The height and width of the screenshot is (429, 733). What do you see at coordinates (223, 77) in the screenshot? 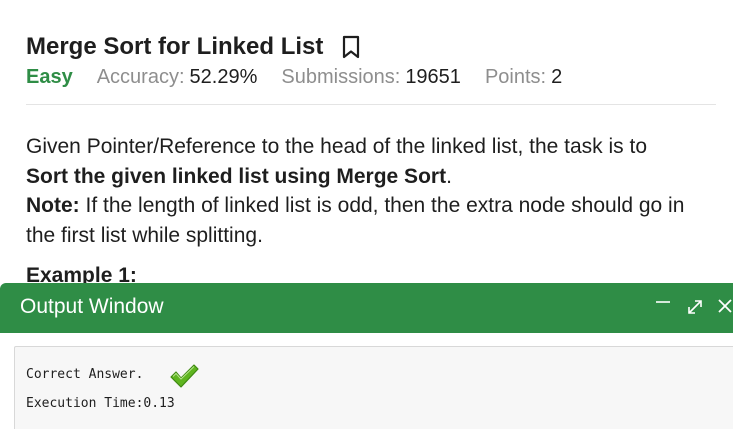
I see `accuracy-value: 52.29%` at bounding box center [223, 77].